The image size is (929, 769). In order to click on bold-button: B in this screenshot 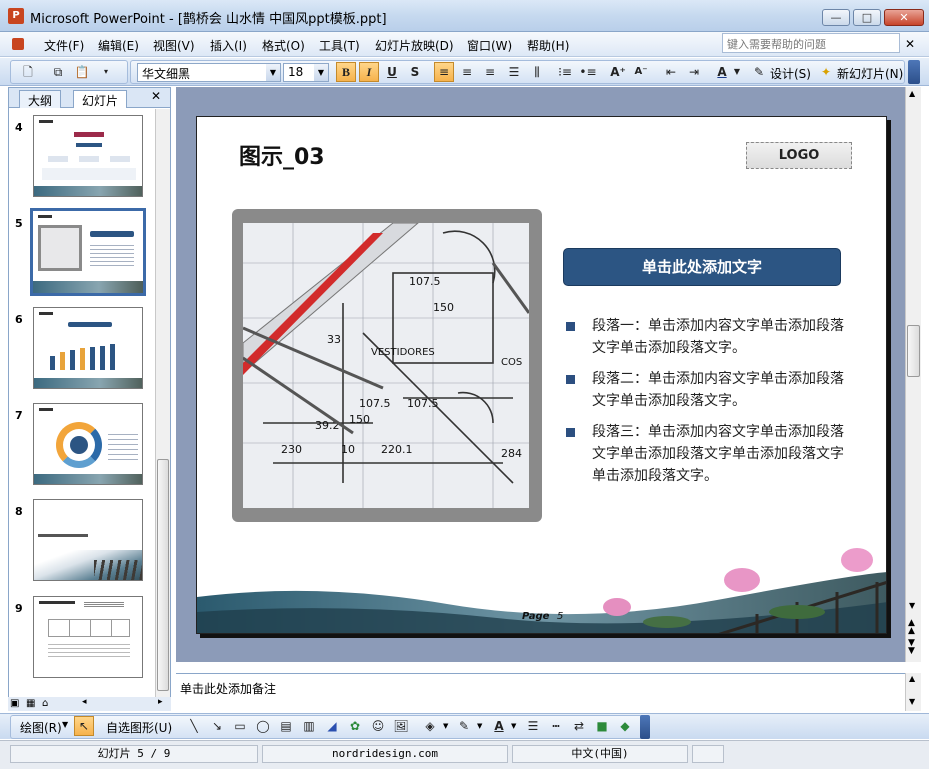, I will do `click(346, 72)`.